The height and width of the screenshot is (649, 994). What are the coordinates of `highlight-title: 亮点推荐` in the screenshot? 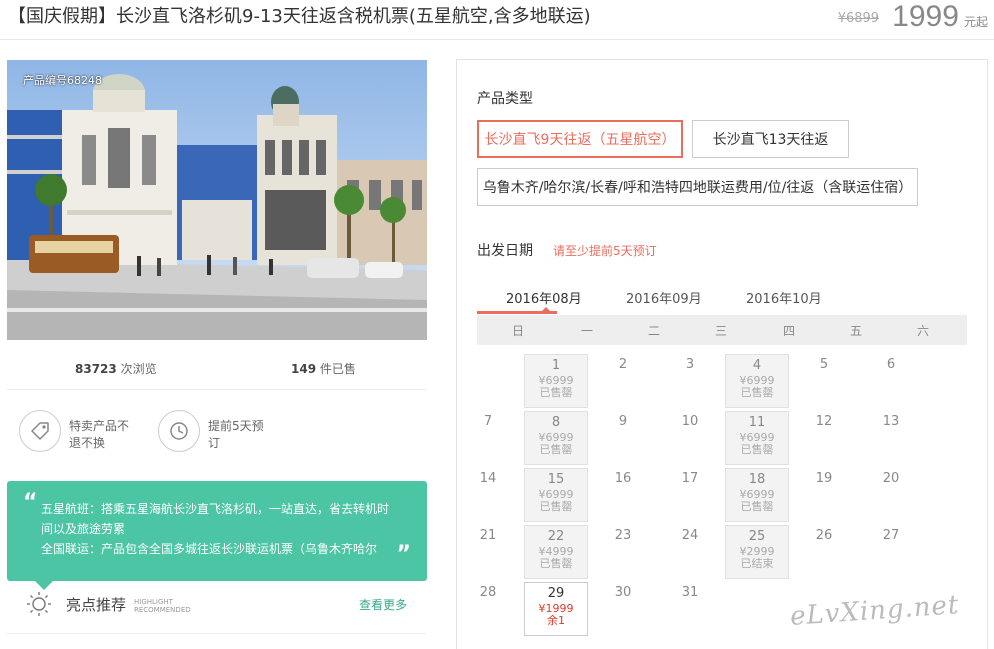 It's located at (96, 605).